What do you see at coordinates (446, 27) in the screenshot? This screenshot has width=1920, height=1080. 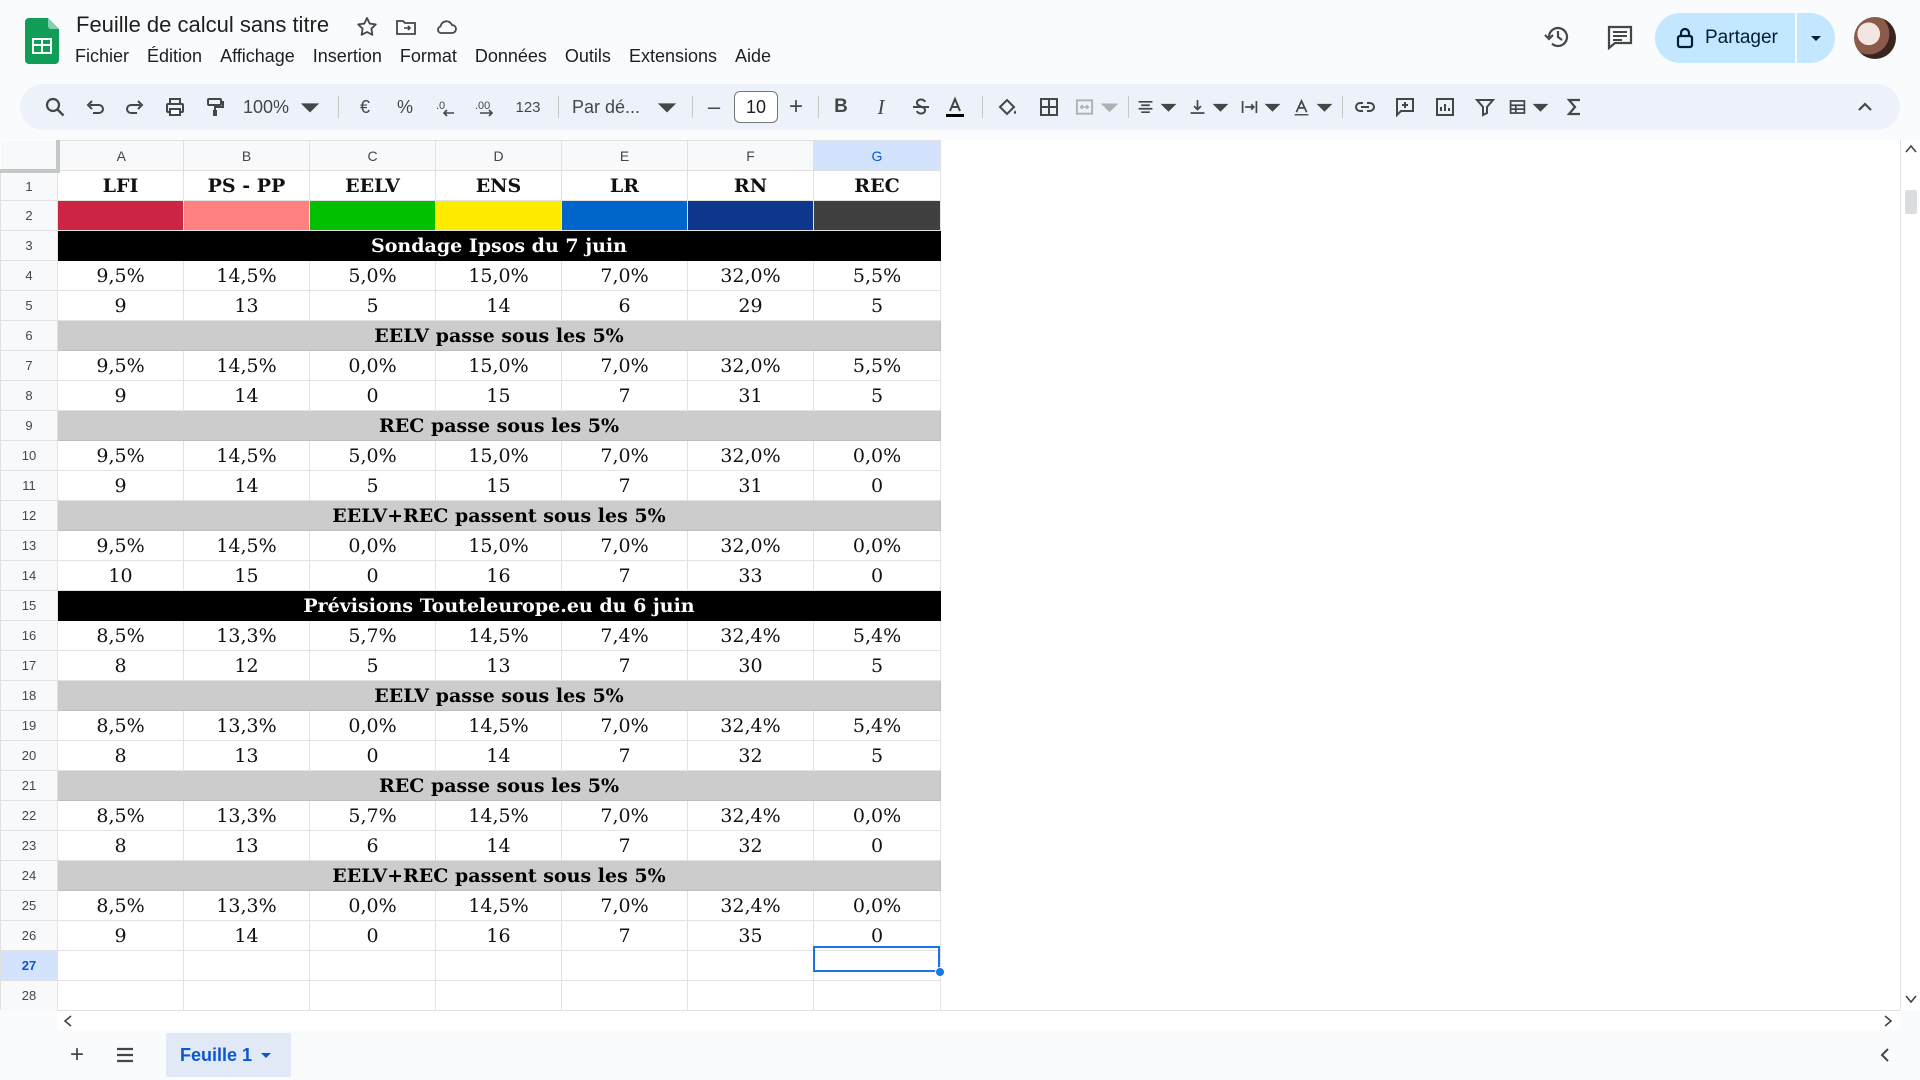 I see `cloud-saved-icon` at bounding box center [446, 27].